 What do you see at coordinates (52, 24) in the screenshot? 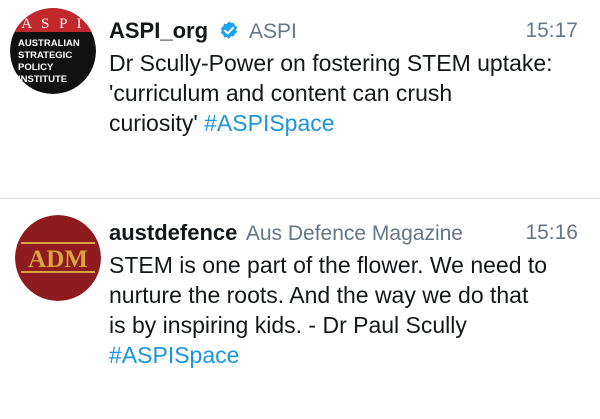
I see `avatar-aspi-top-text: A S P I` at bounding box center [52, 24].